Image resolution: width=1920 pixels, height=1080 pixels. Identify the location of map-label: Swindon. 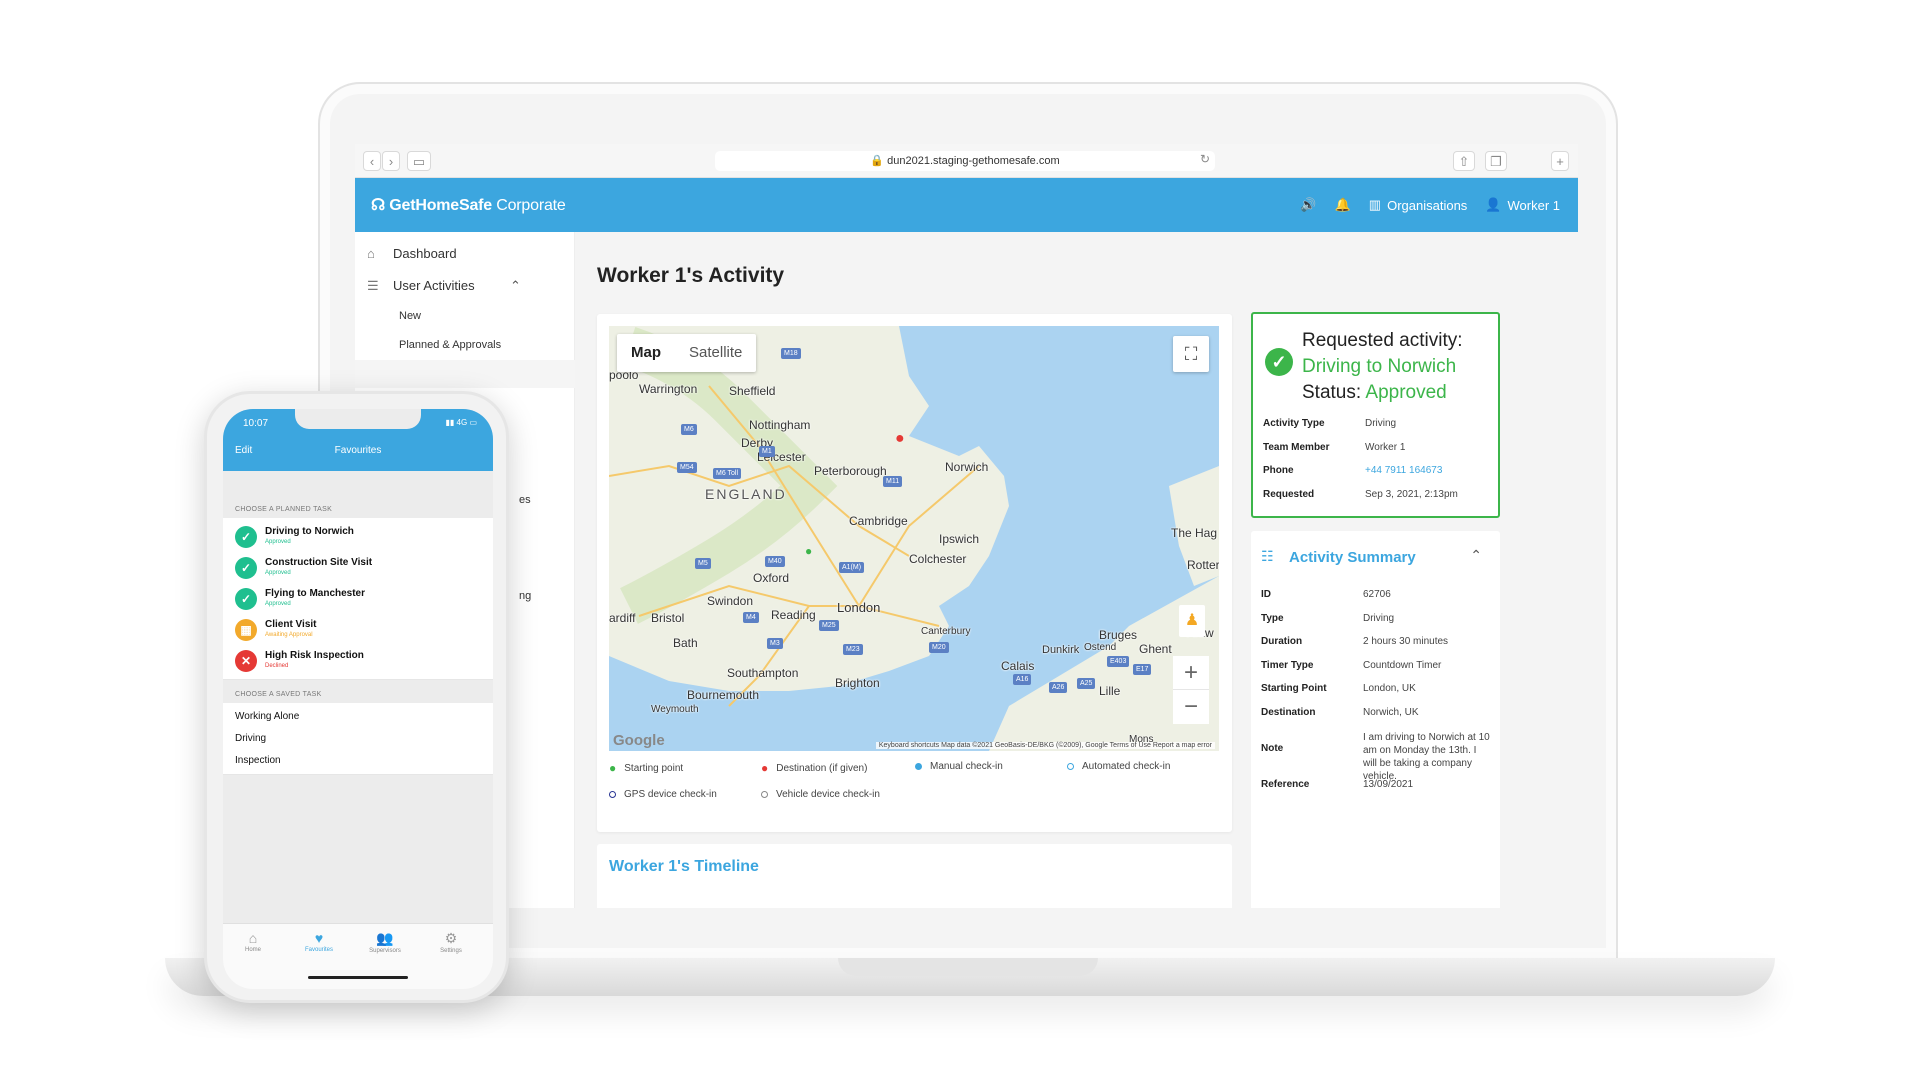
(730, 601).